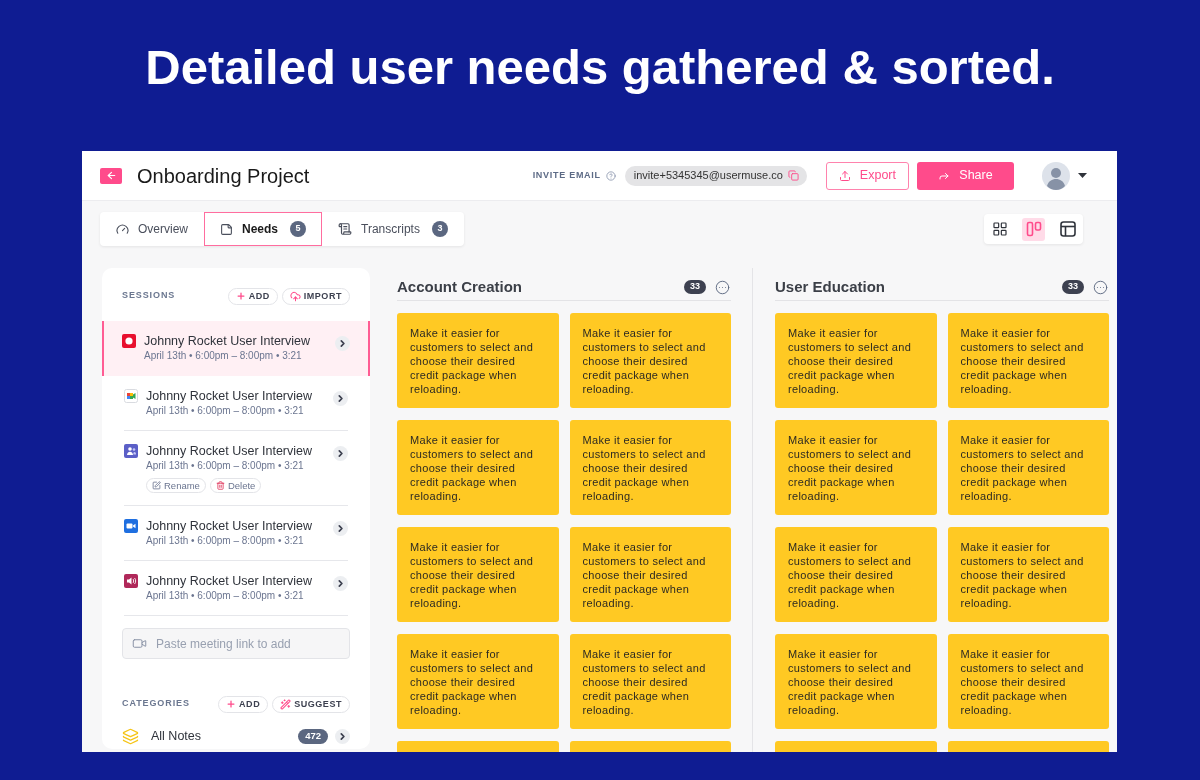 This screenshot has width=1200, height=780. What do you see at coordinates (313, 736) in the screenshot?
I see `count-badge: 472` at bounding box center [313, 736].